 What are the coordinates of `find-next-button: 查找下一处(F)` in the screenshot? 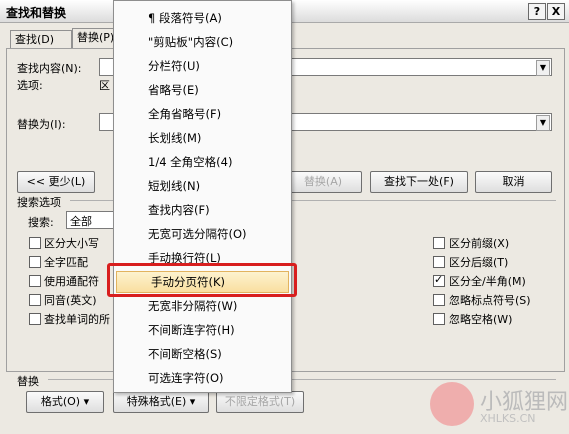 It's located at (419, 182).